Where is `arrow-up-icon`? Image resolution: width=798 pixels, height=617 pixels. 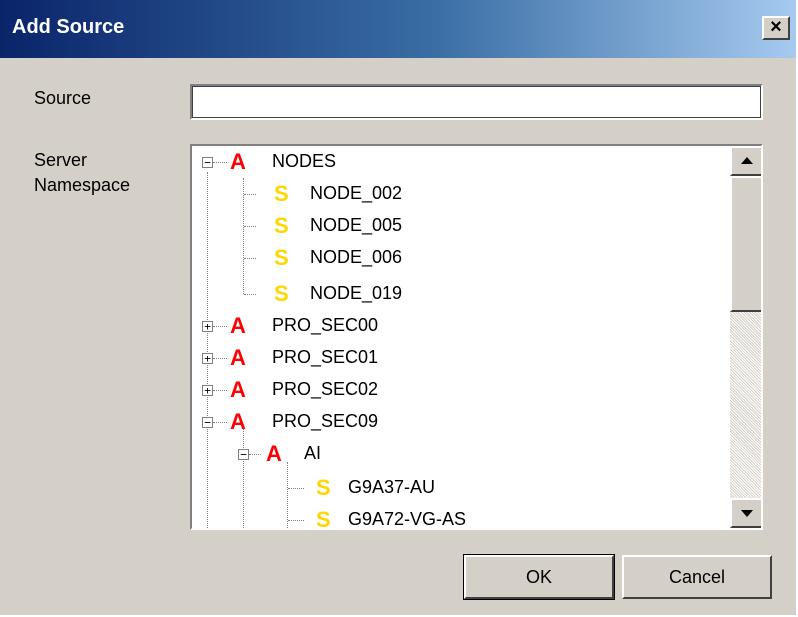 arrow-up-icon is located at coordinates (747, 160).